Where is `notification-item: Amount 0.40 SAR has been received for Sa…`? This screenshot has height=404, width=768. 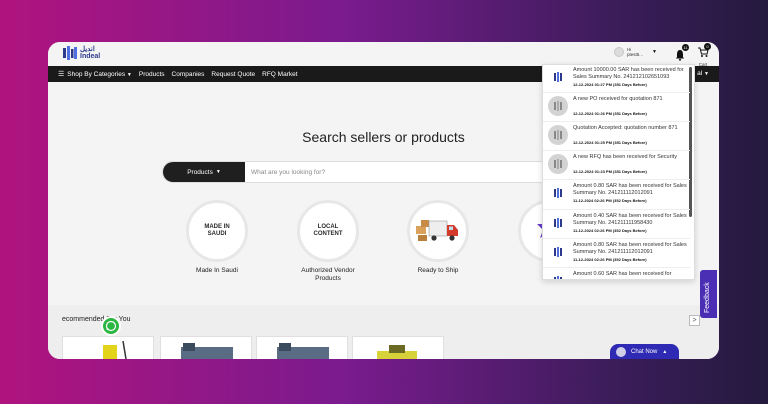 notification-item: Amount 0.40 SAR has been received for Sa… is located at coordinates (616, 223).